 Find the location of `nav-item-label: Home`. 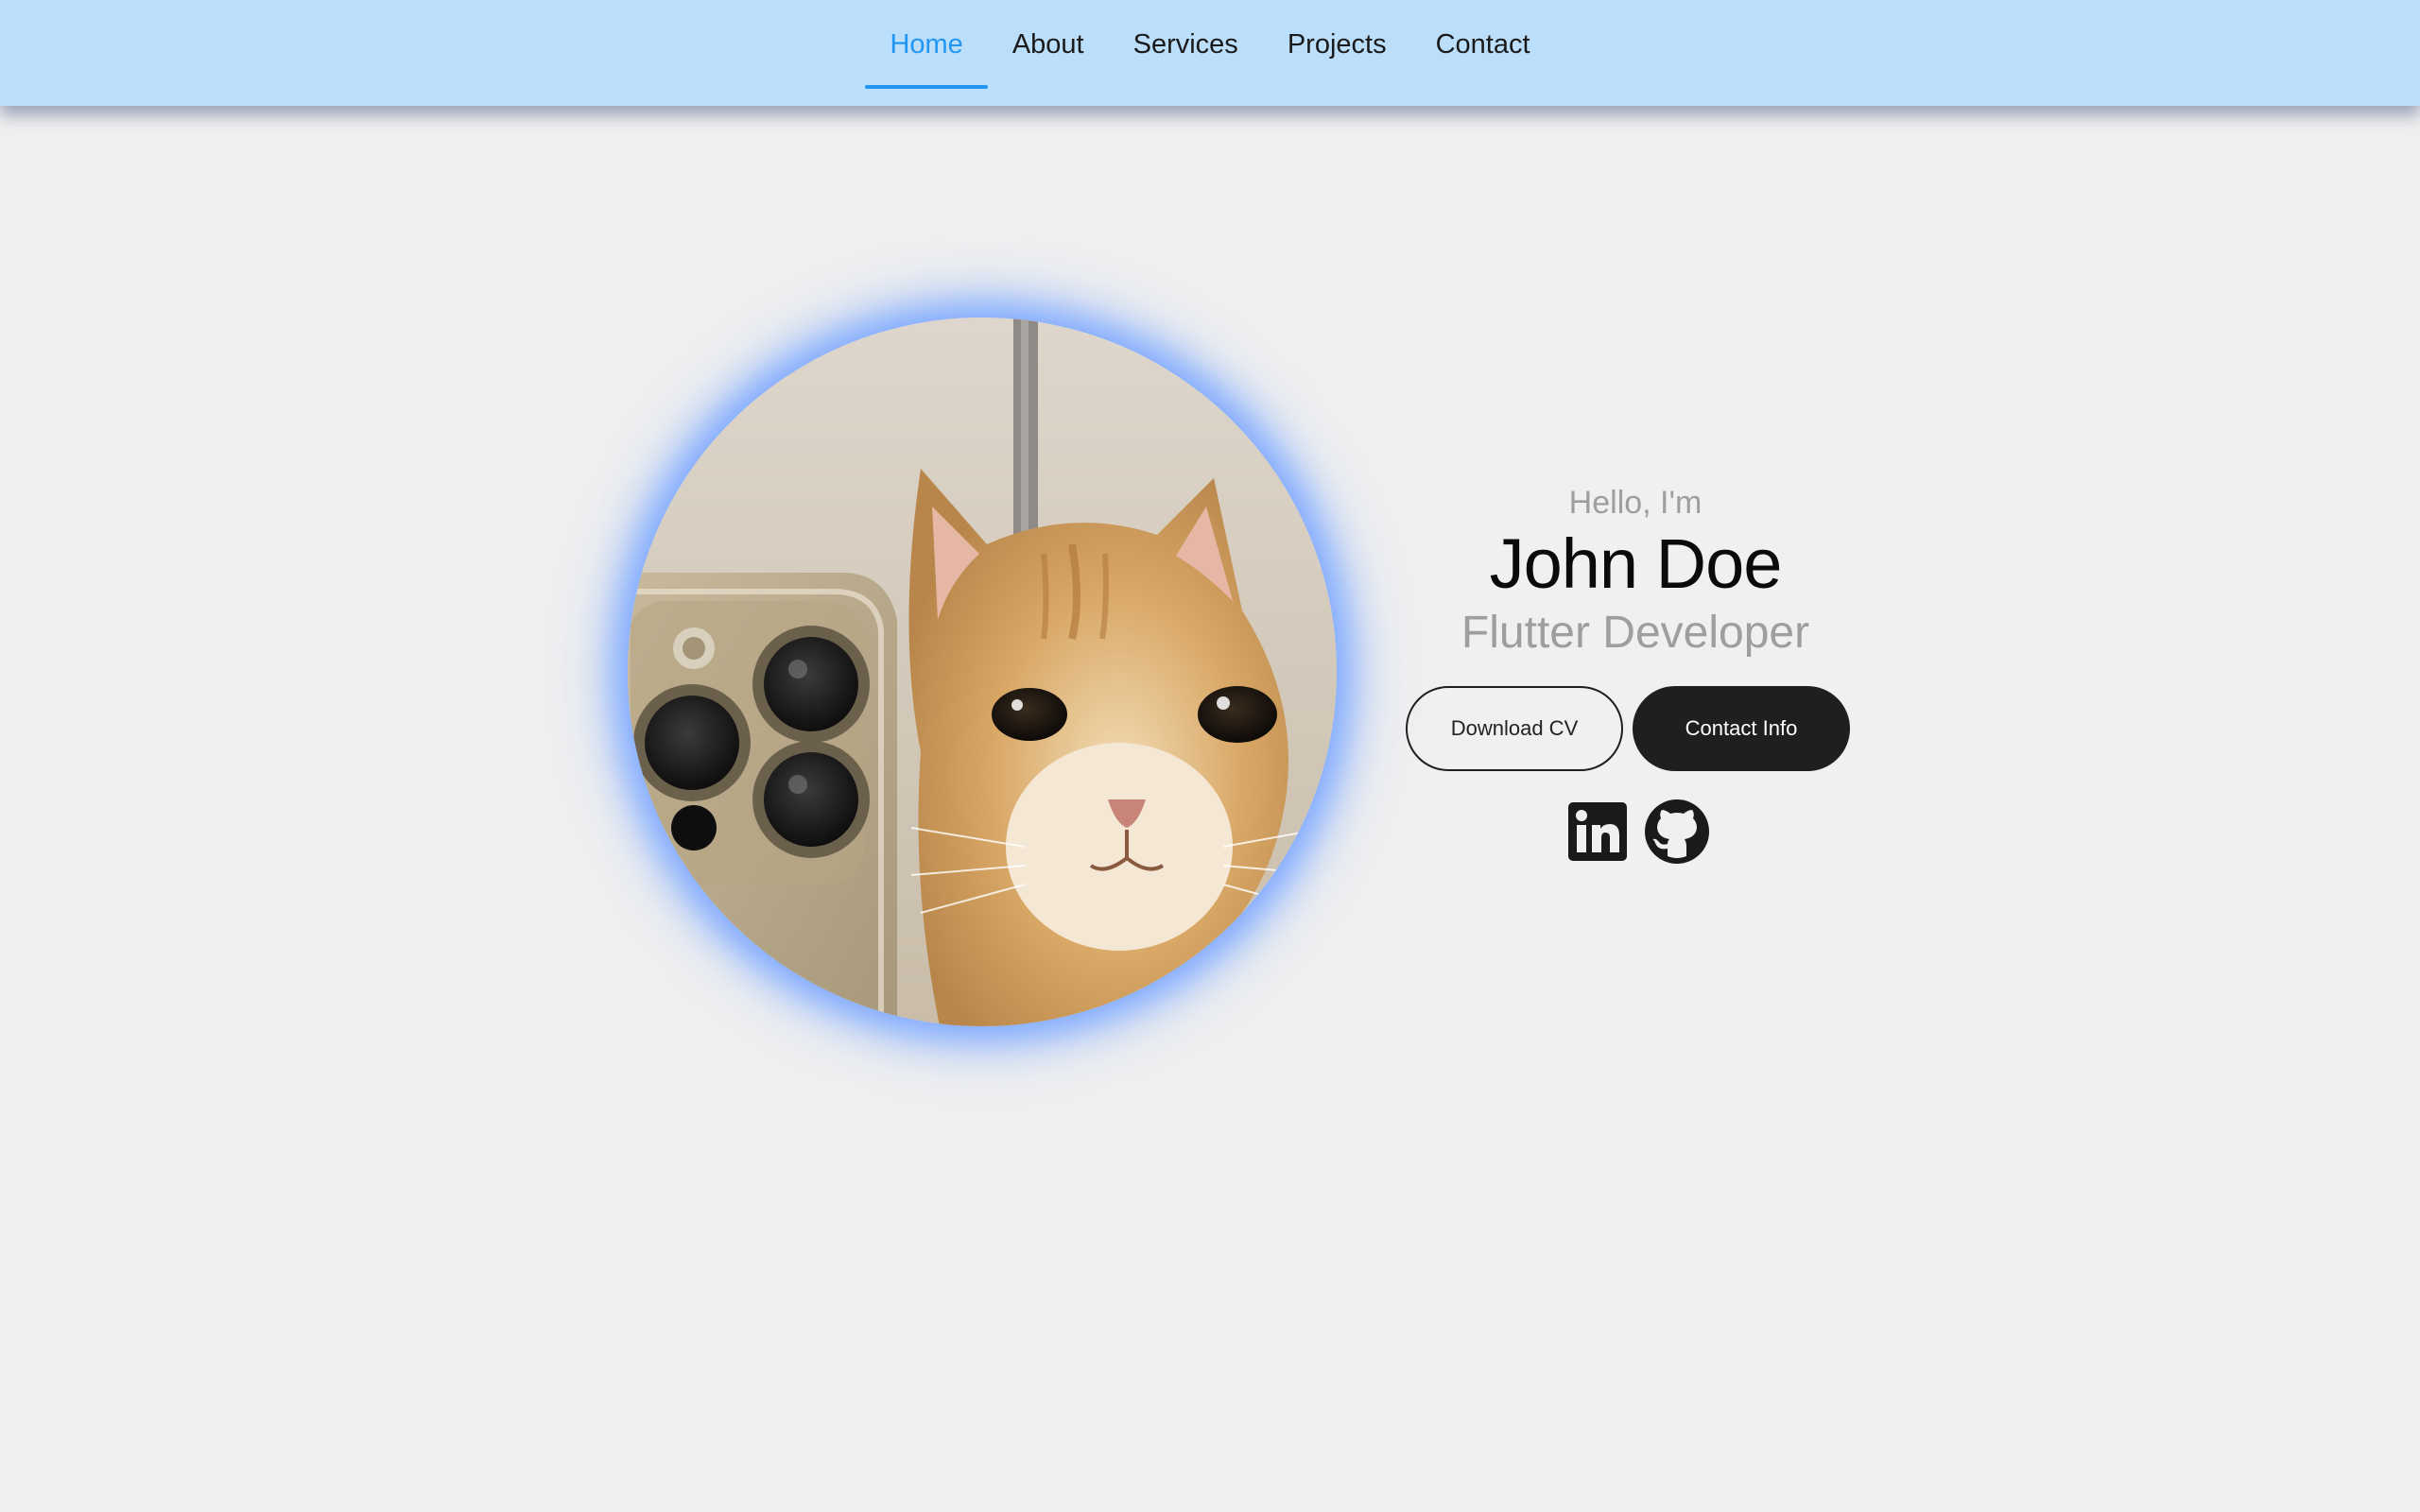

nav-item-label: Home is located at coordinates (927, 44).